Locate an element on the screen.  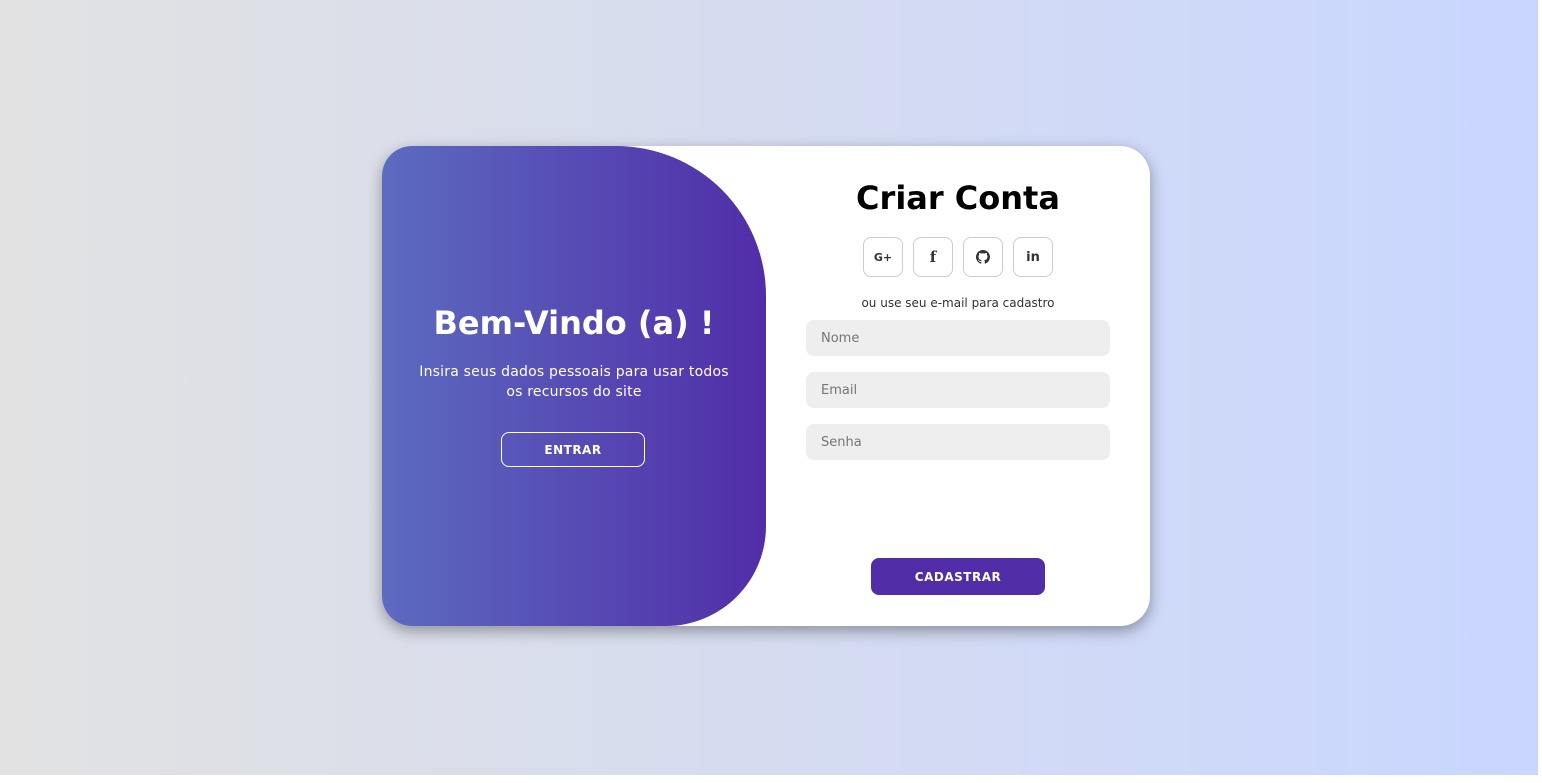
facebook-glyph: f is located at coordinates (933, 257).